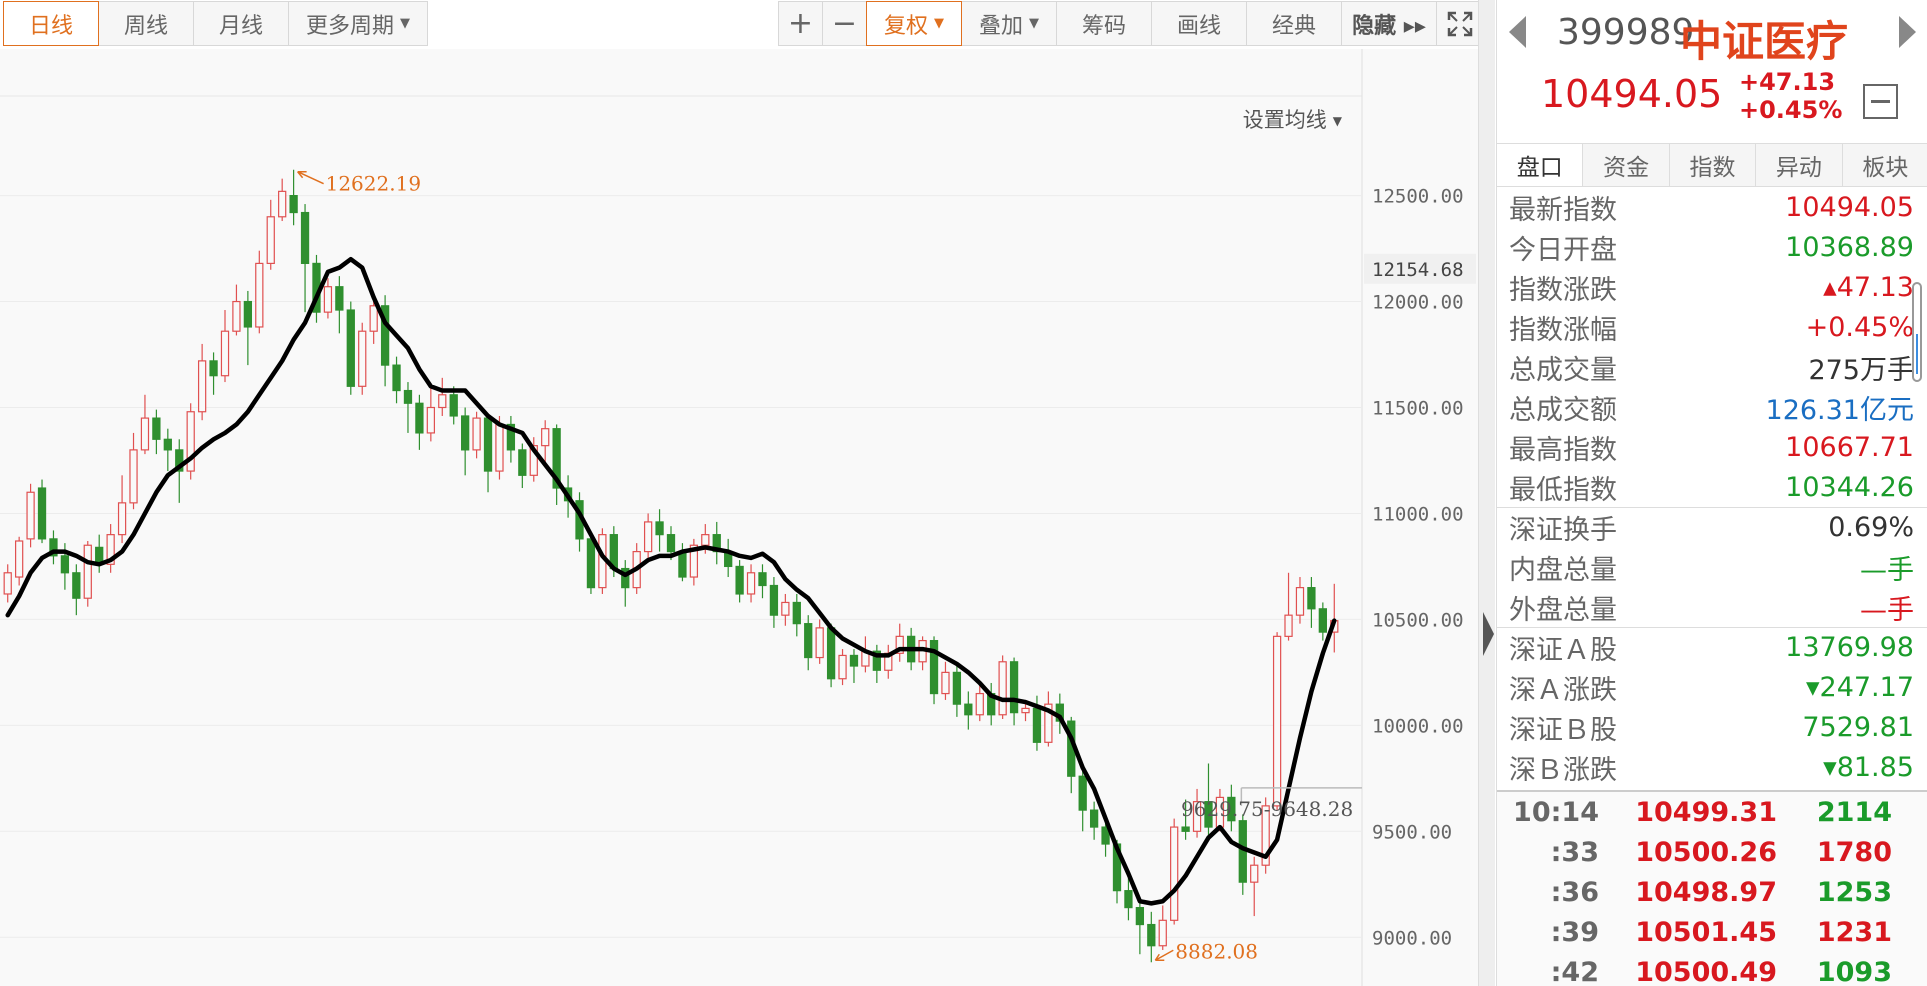 Image resolution: width=1927 pixels, height=986 pixels. Describe the element at coordinates (1712, 687) in the screenshot. I see `stat-row: 深Ａ涨跌 ▾247.17` at that location.